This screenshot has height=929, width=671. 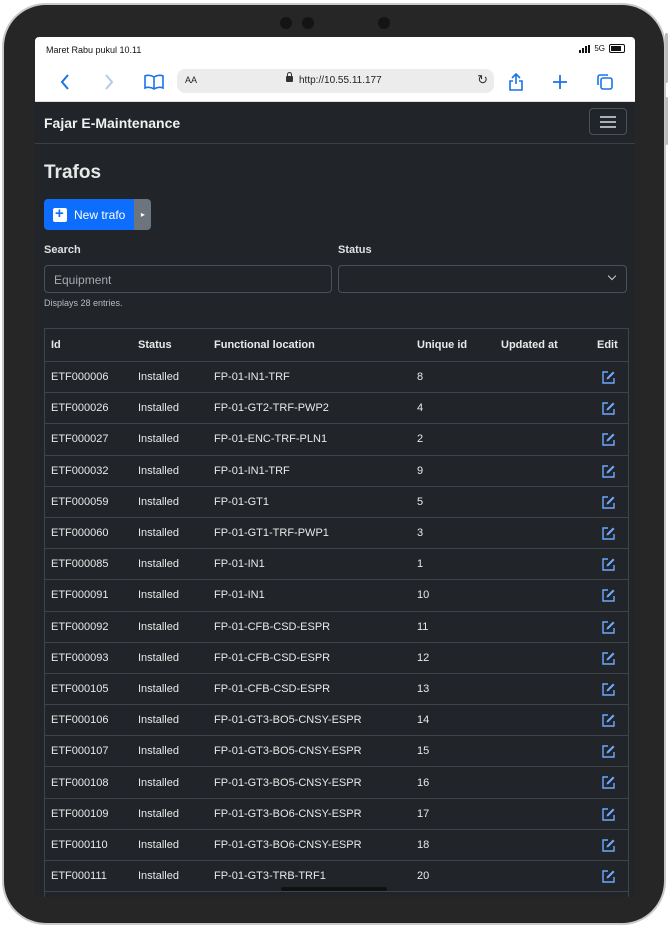 What do you see at coordinates (617, 48) in the screenshot?
I see `battery-icon` at bounding box center [617, 48].